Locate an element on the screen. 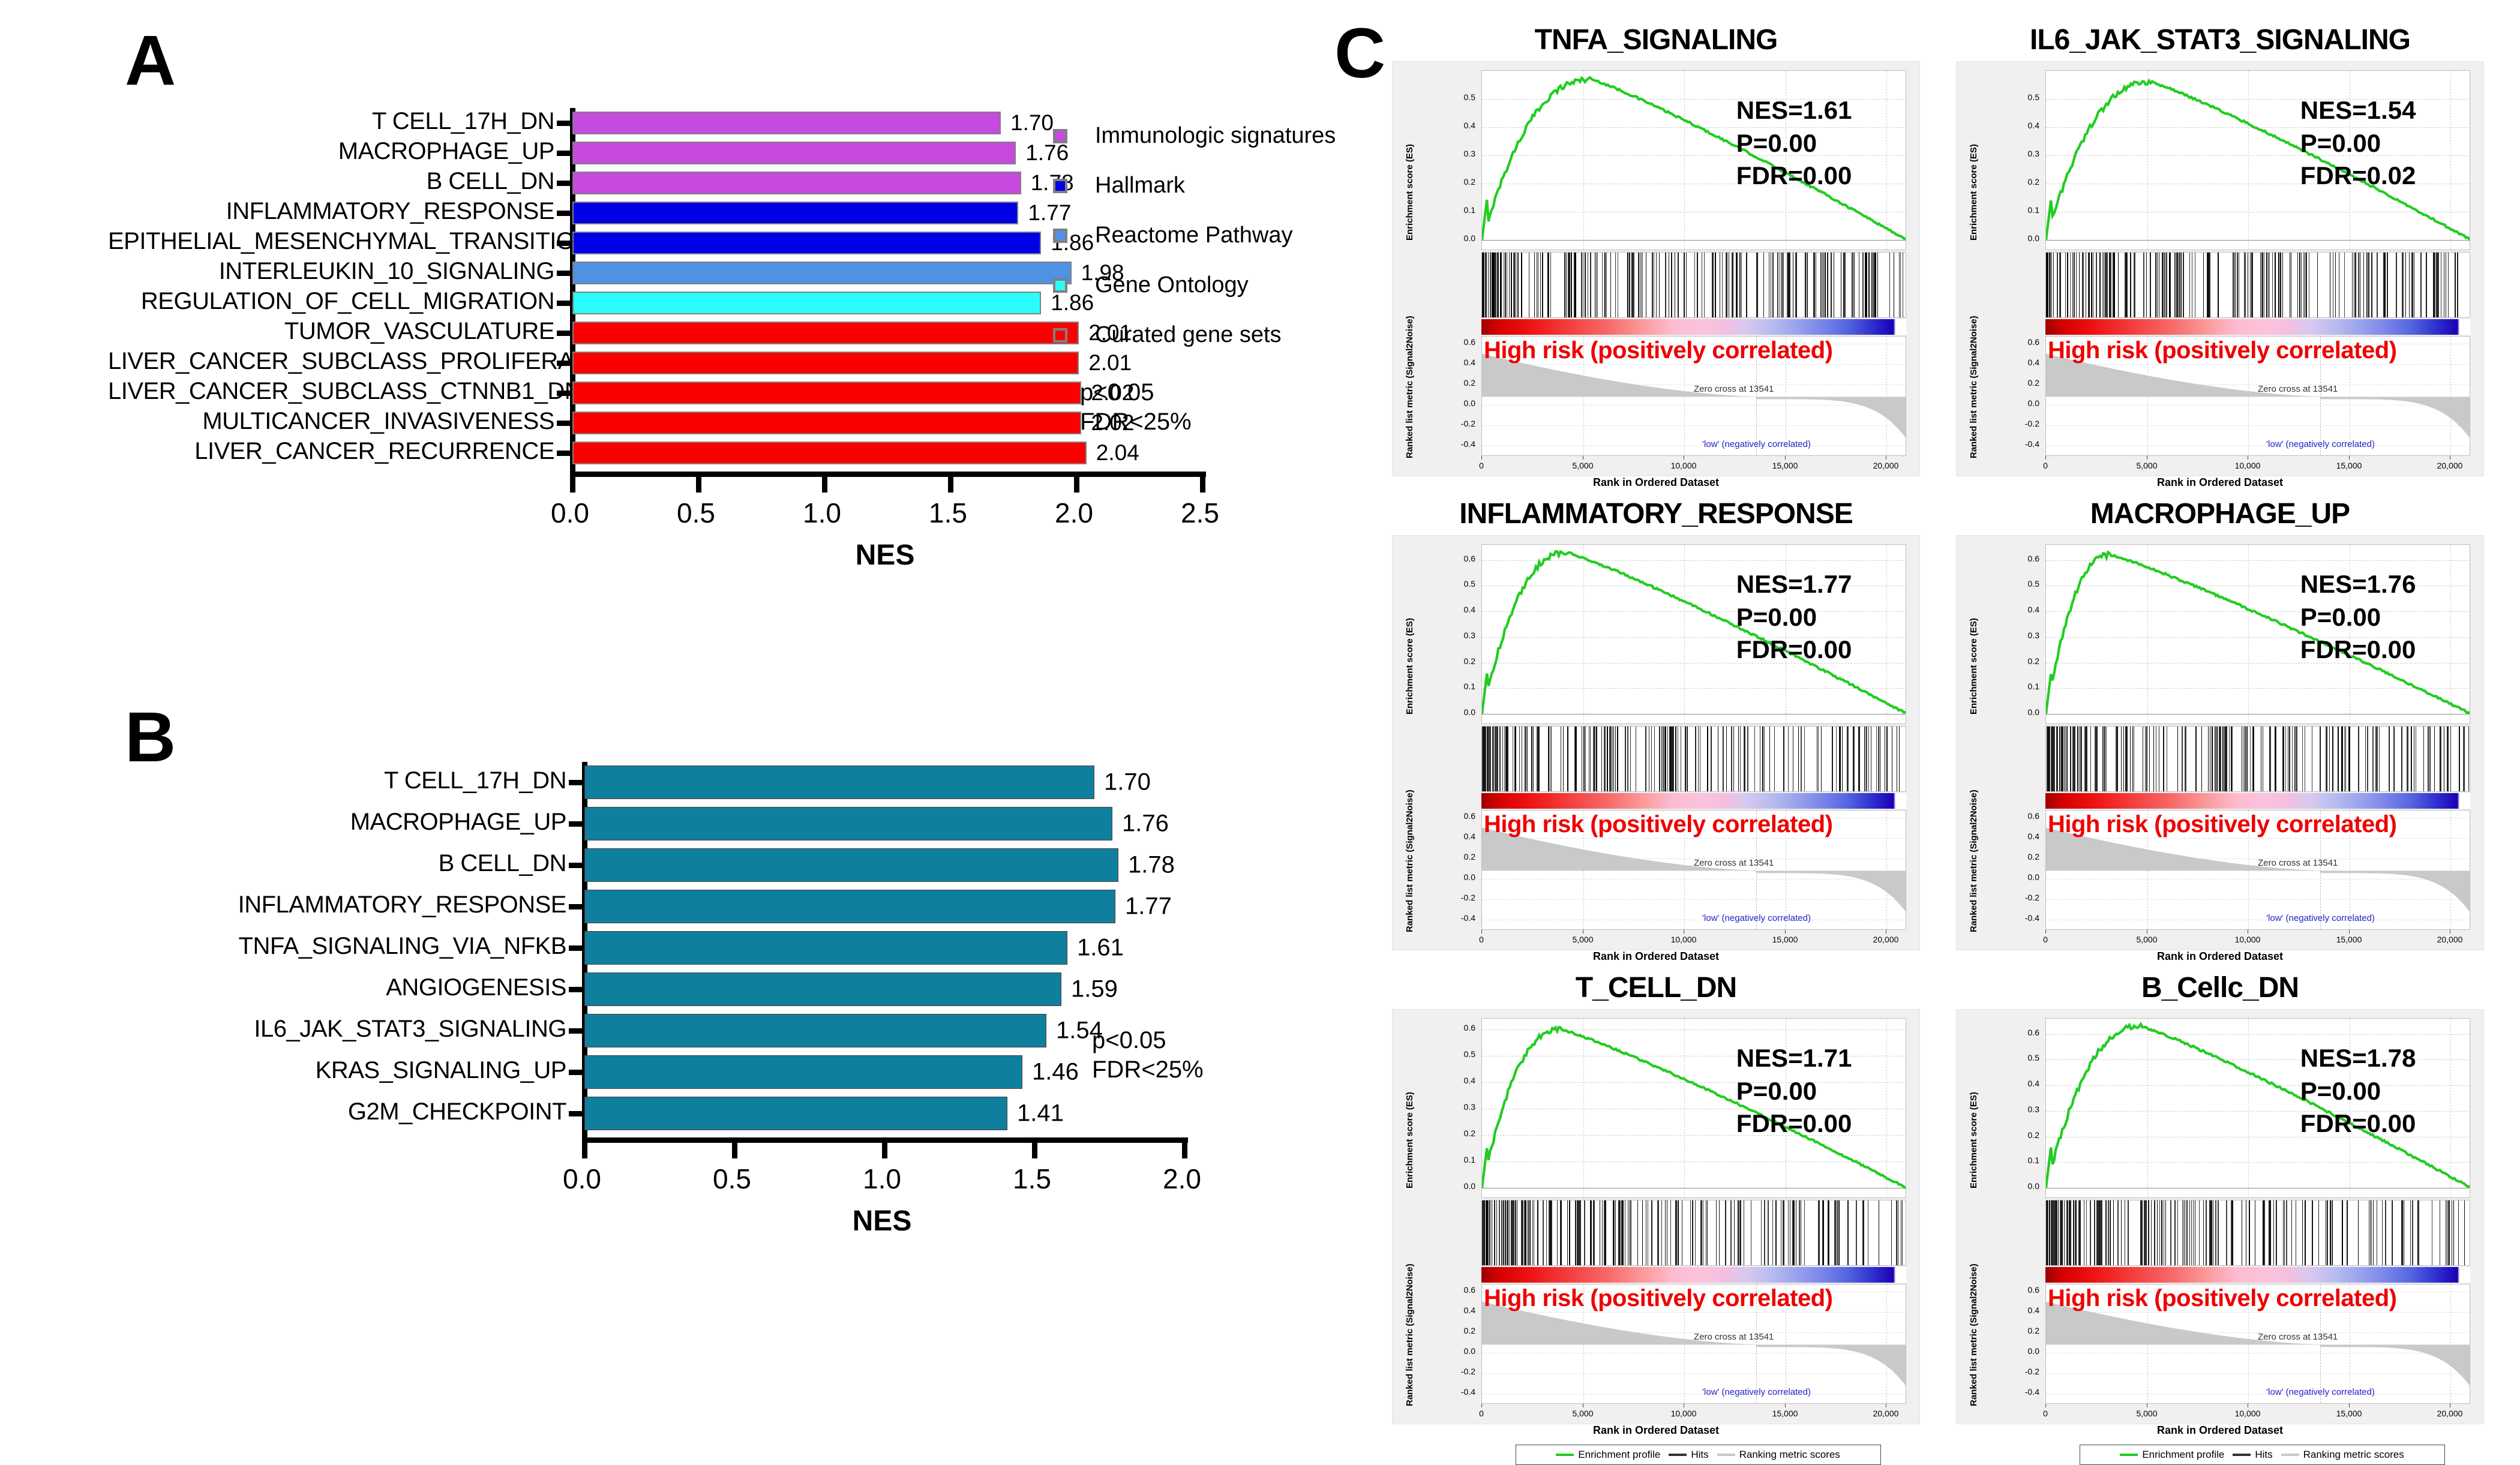 The width and height of the screenshot is (2520, 1465). legend-label: Curated gene sets is located at coordinates (1188, 335).